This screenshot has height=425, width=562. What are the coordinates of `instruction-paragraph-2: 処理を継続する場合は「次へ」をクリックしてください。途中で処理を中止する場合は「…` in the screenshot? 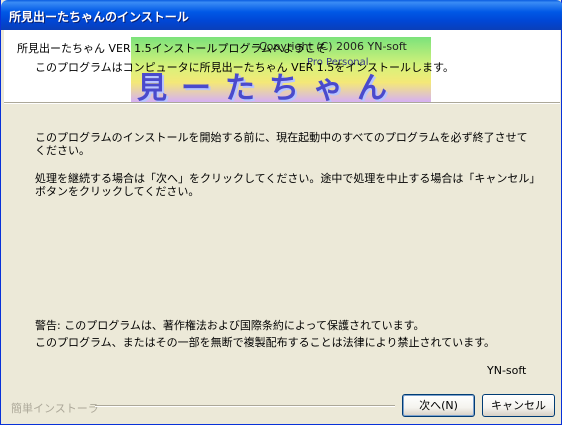 It's located at (285, 185).